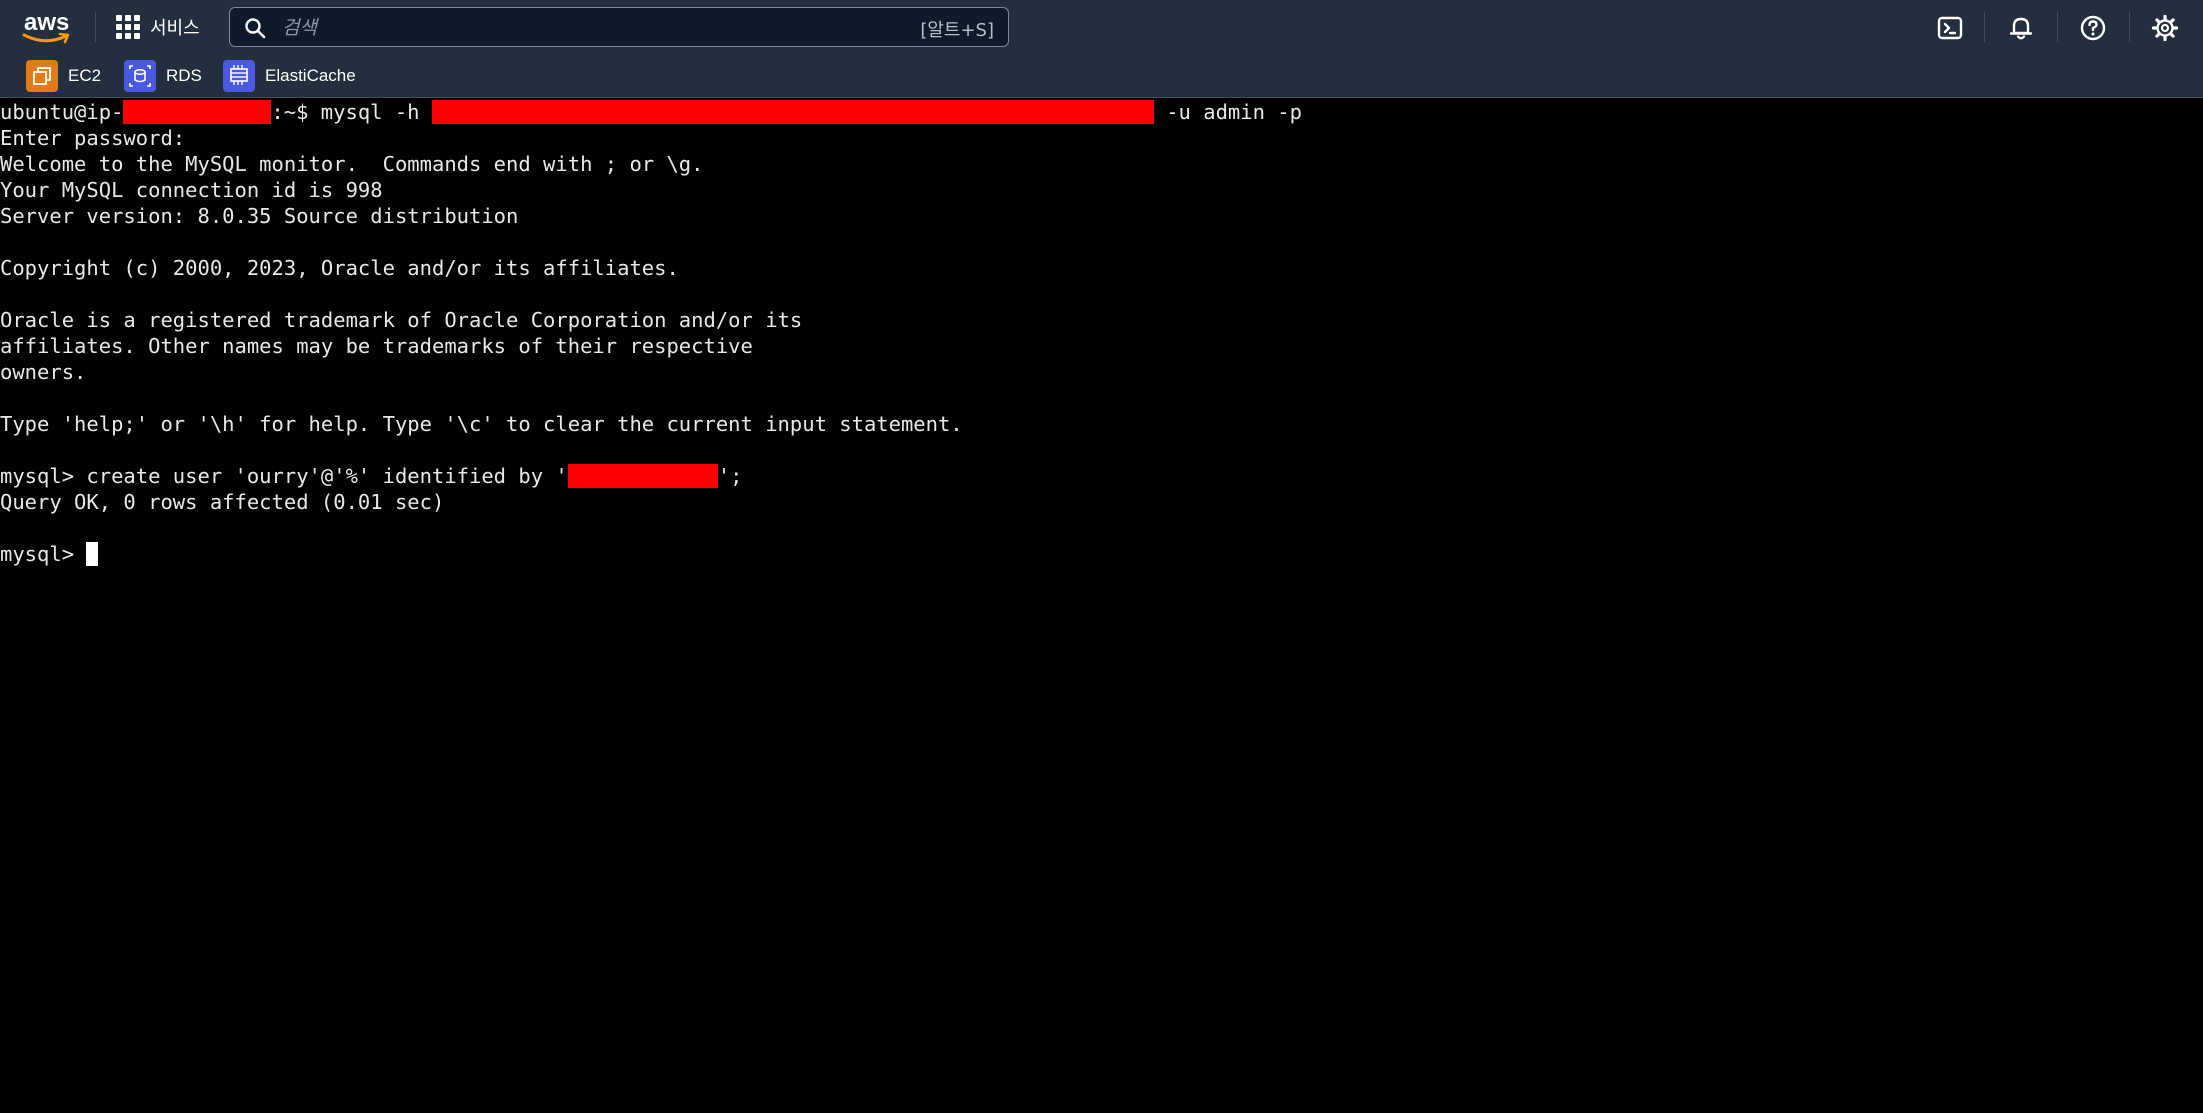 This screenshot has width=2203, height=1113. I want to click on aws-logo: aws, so click(48, 28).